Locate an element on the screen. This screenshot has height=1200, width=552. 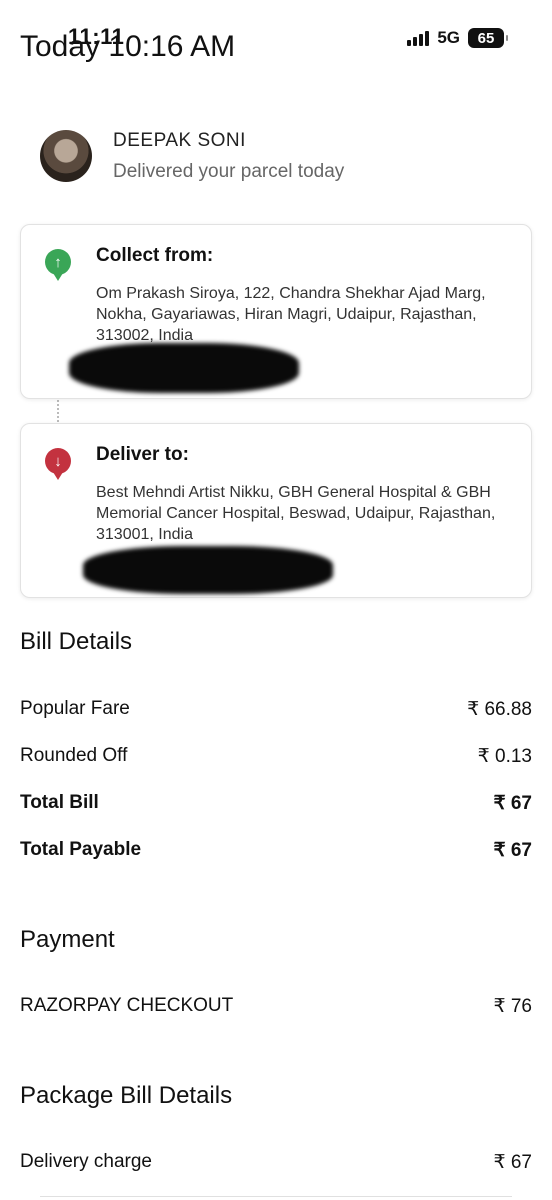
pickup-title: Collect from: is located at coordinates (155, 255).